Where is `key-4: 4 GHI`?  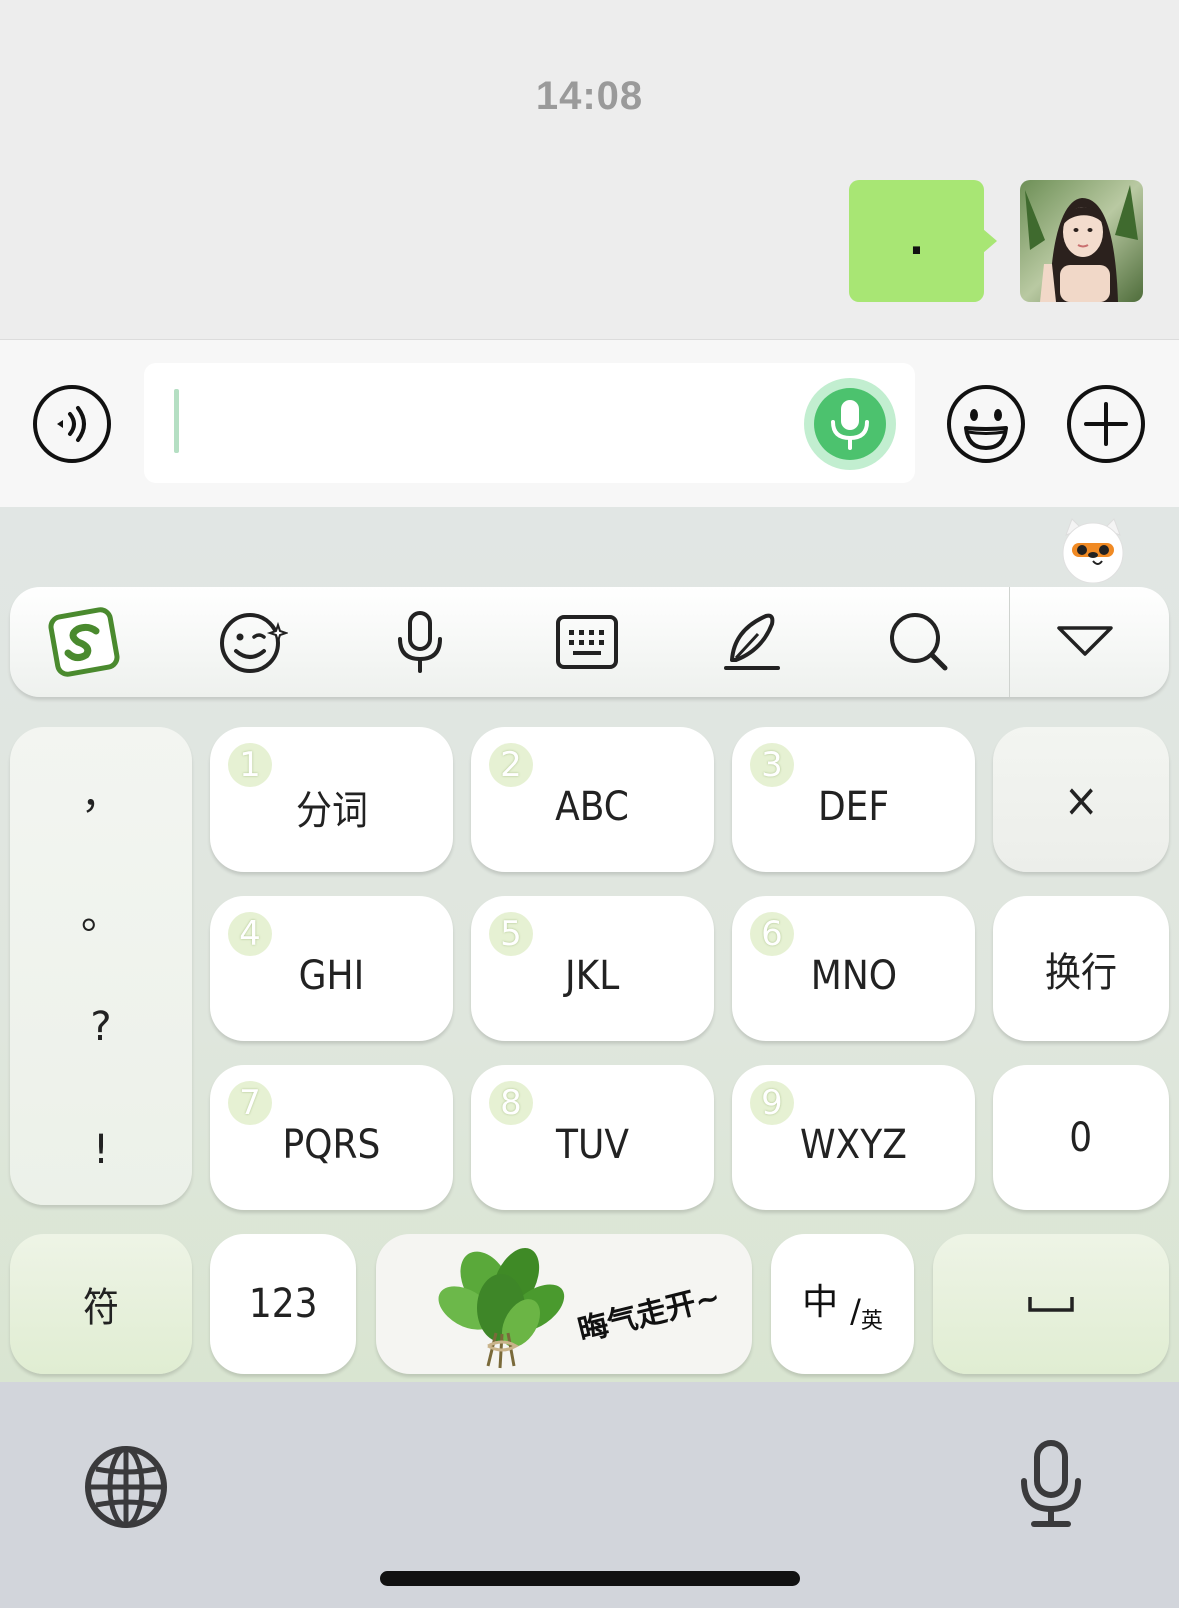 key-4: 4 GHI is located at coordinates (331, 968).